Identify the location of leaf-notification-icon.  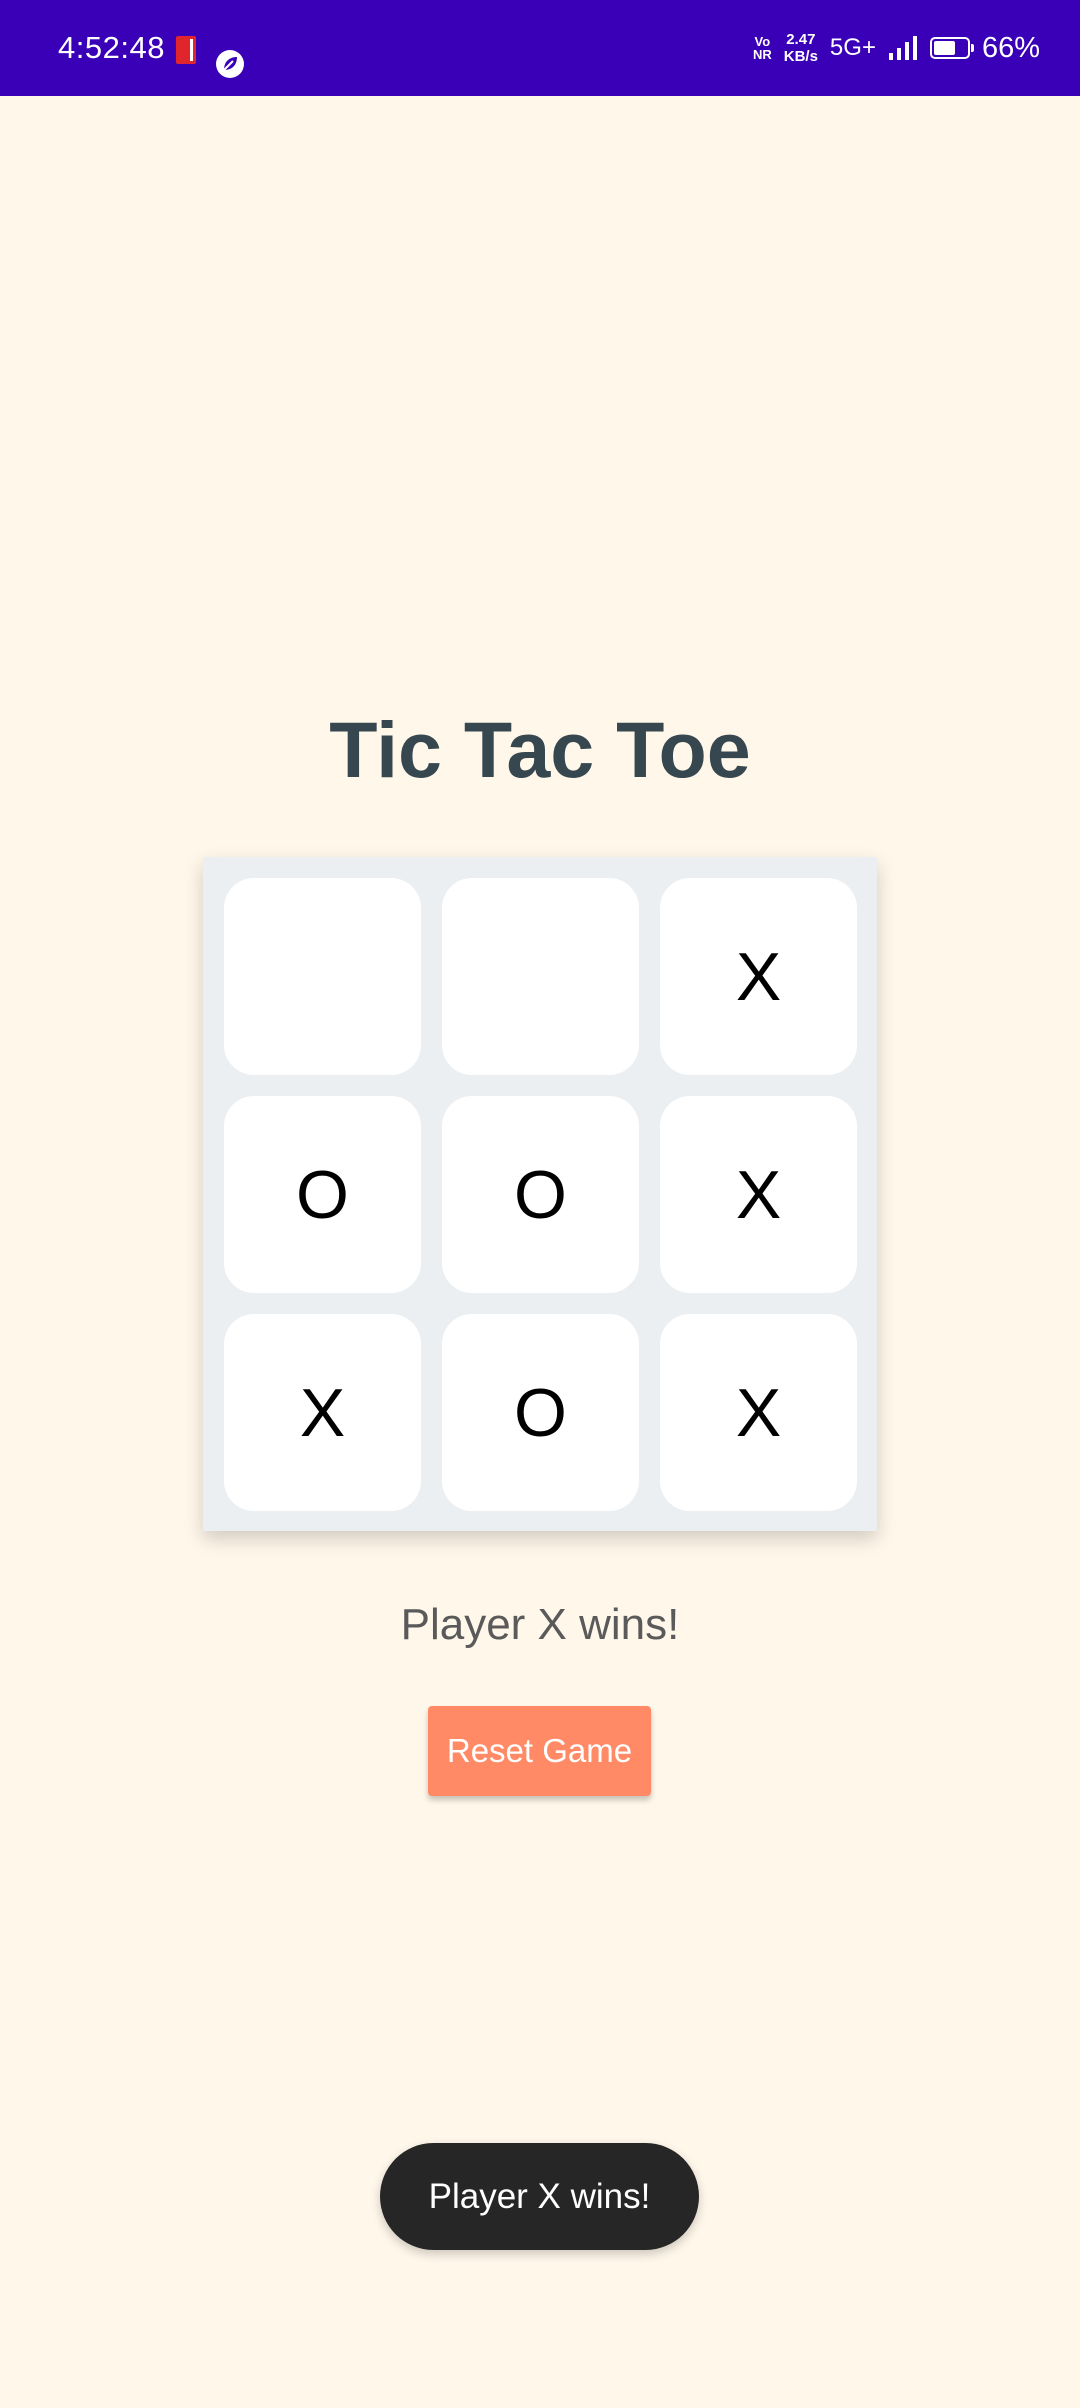
(230, 64).